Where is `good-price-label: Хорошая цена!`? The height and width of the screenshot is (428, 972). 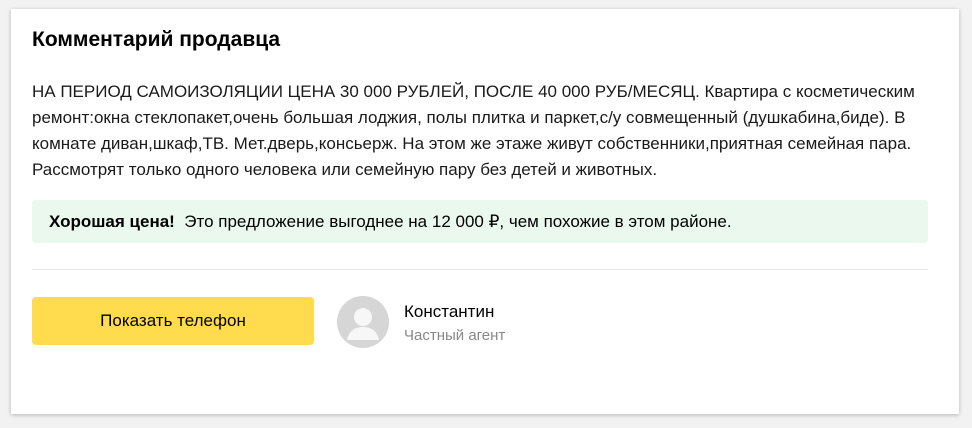 good-price-label: Хорошая цена! is located at coordinates (112, 221).